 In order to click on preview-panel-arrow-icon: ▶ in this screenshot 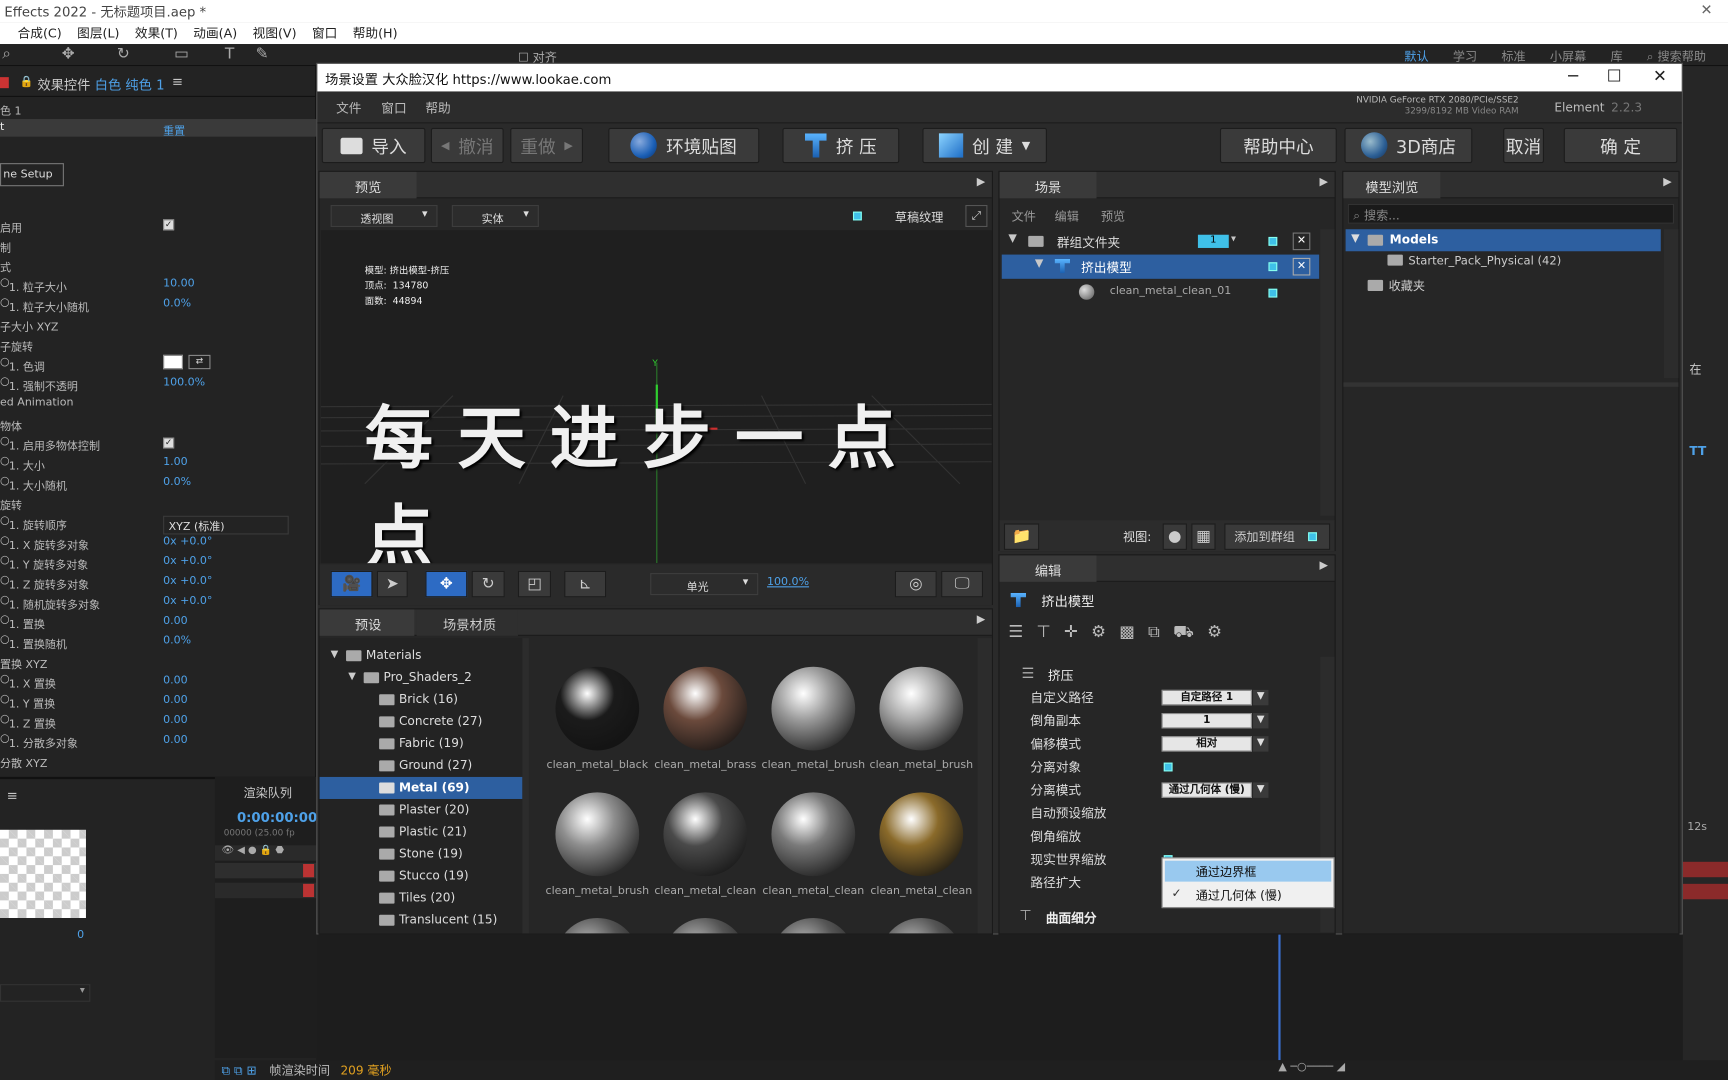, I will do `click(981, 182)`.